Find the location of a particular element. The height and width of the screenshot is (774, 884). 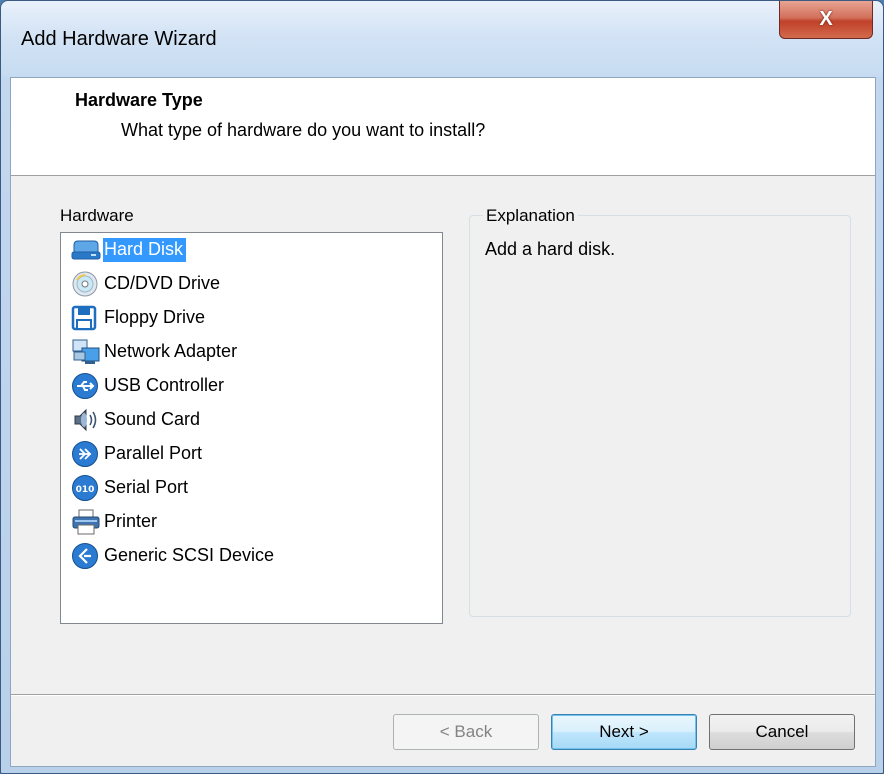

cancel-button: Cancel is located at coordinates (782, 732).